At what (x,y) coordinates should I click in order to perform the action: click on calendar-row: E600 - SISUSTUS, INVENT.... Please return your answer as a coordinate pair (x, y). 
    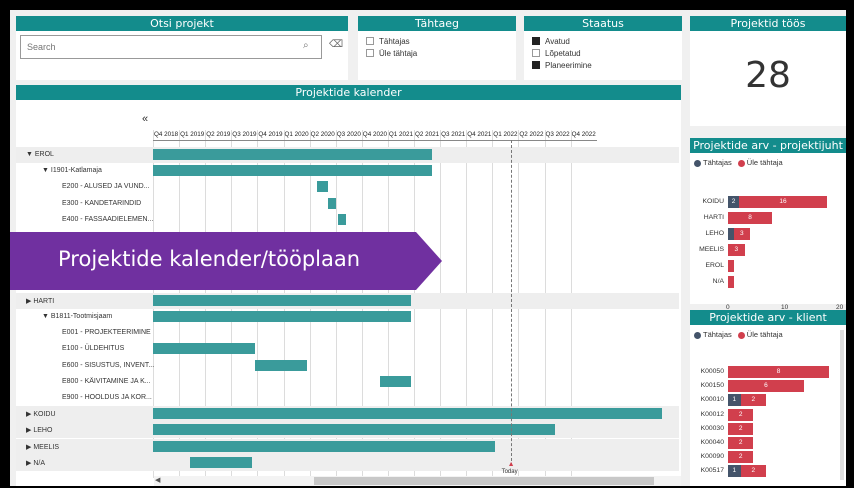
    Looking at the image, I should click on (347, 366).